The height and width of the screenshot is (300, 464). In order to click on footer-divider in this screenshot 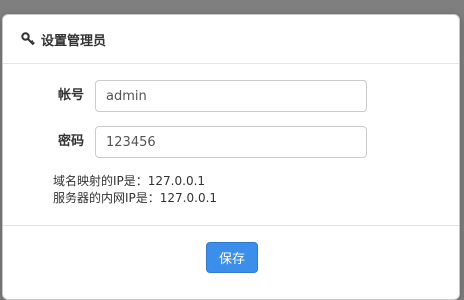, I will do `click(231, 225)`.